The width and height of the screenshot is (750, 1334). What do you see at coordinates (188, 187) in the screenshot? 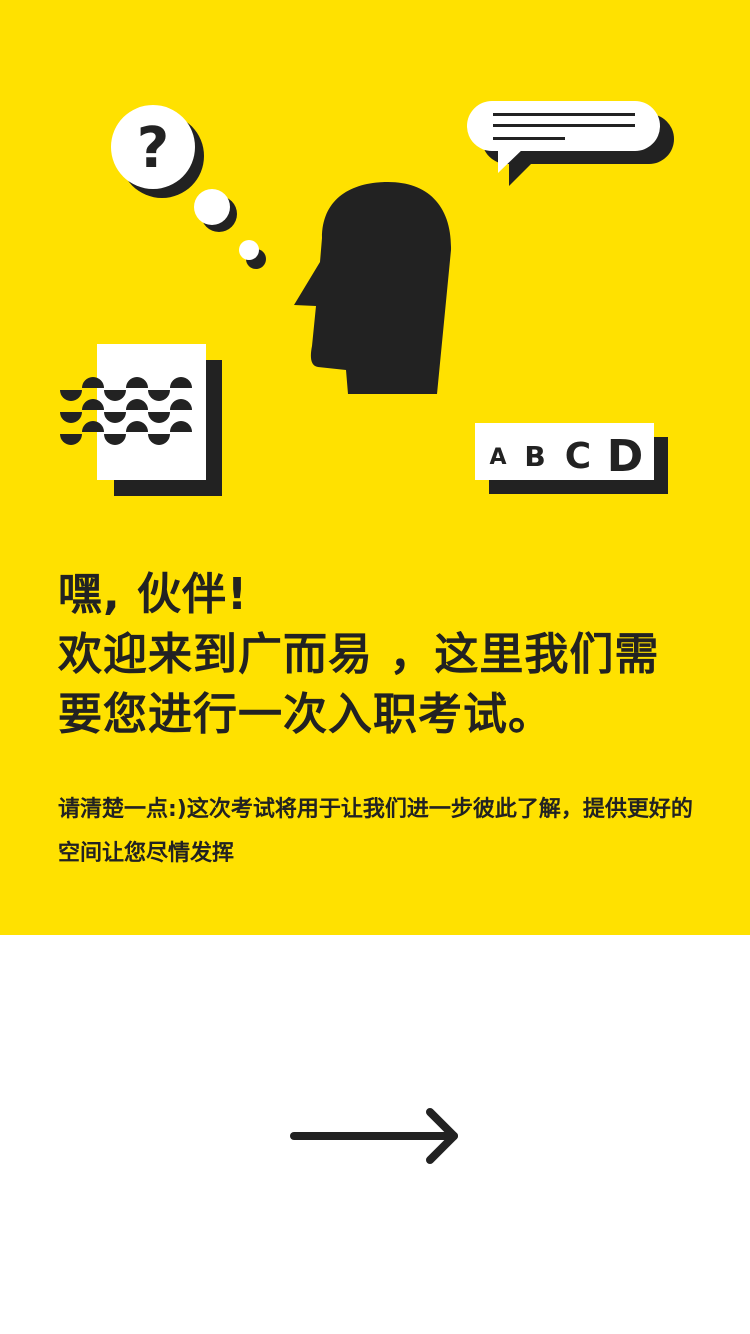
I see `thought-bubble-icon: ?` at bounding box center [188, 187].